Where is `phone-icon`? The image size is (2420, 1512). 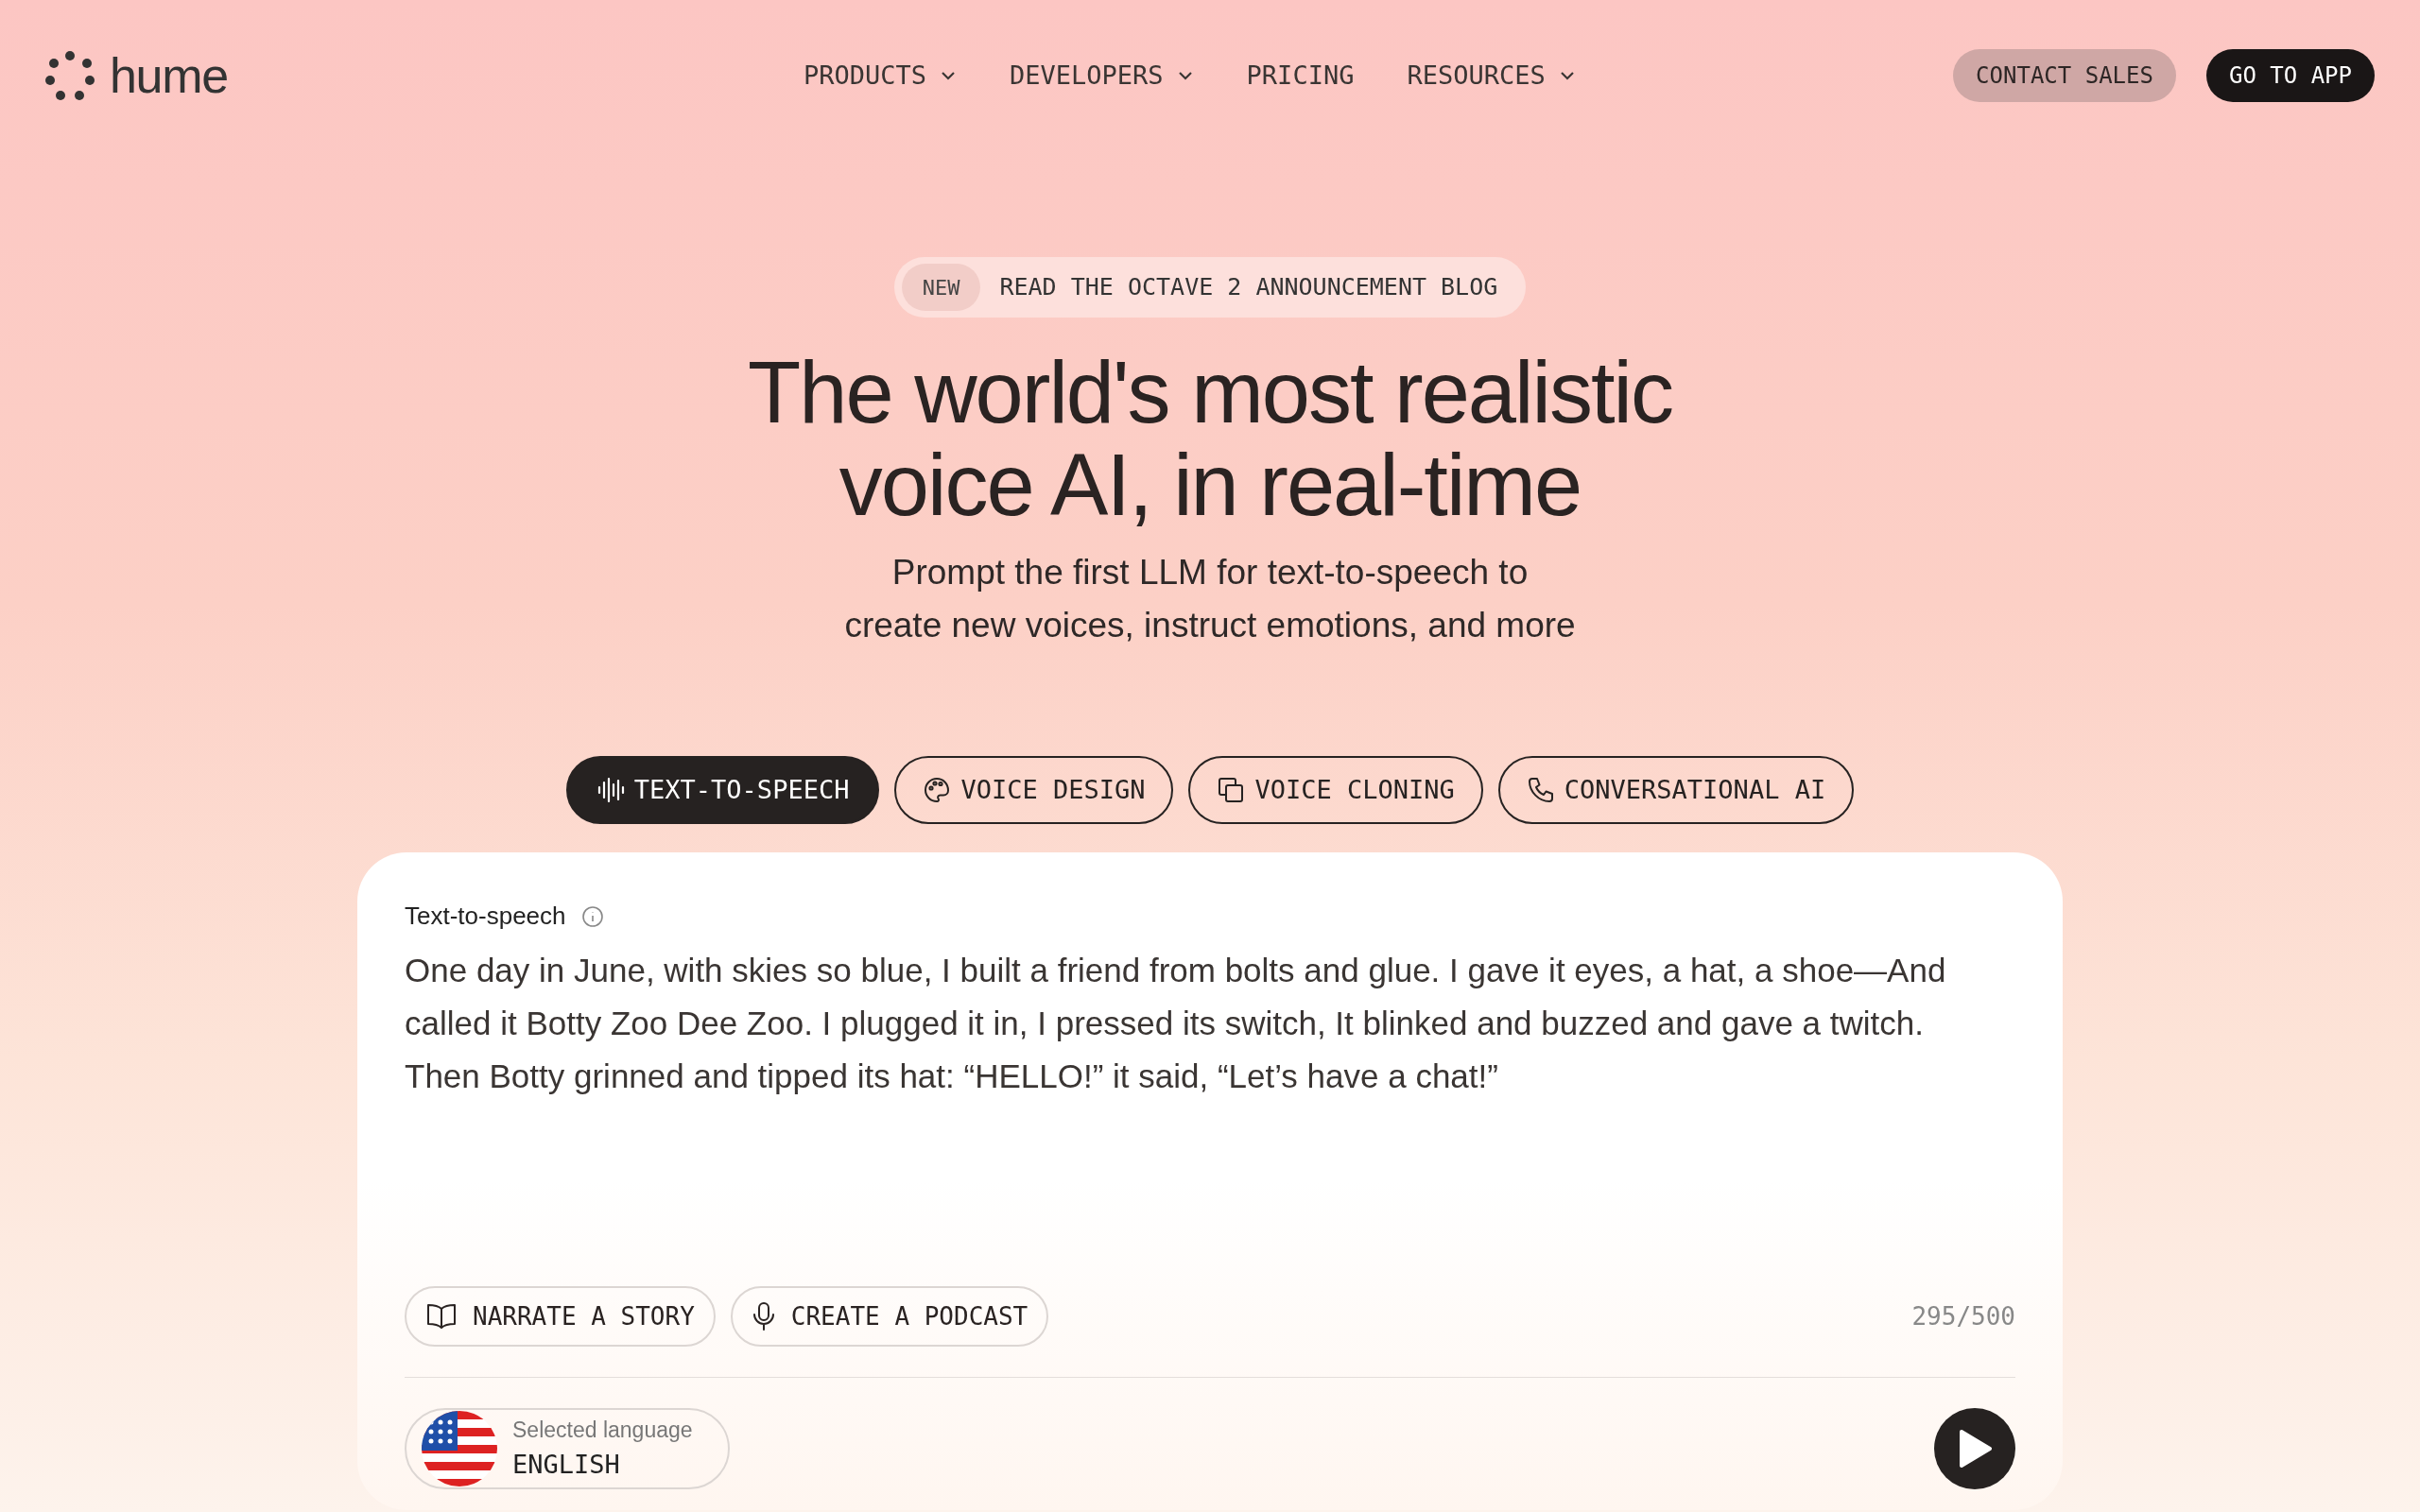
phone-icon is located at coordinates (1540, 790).